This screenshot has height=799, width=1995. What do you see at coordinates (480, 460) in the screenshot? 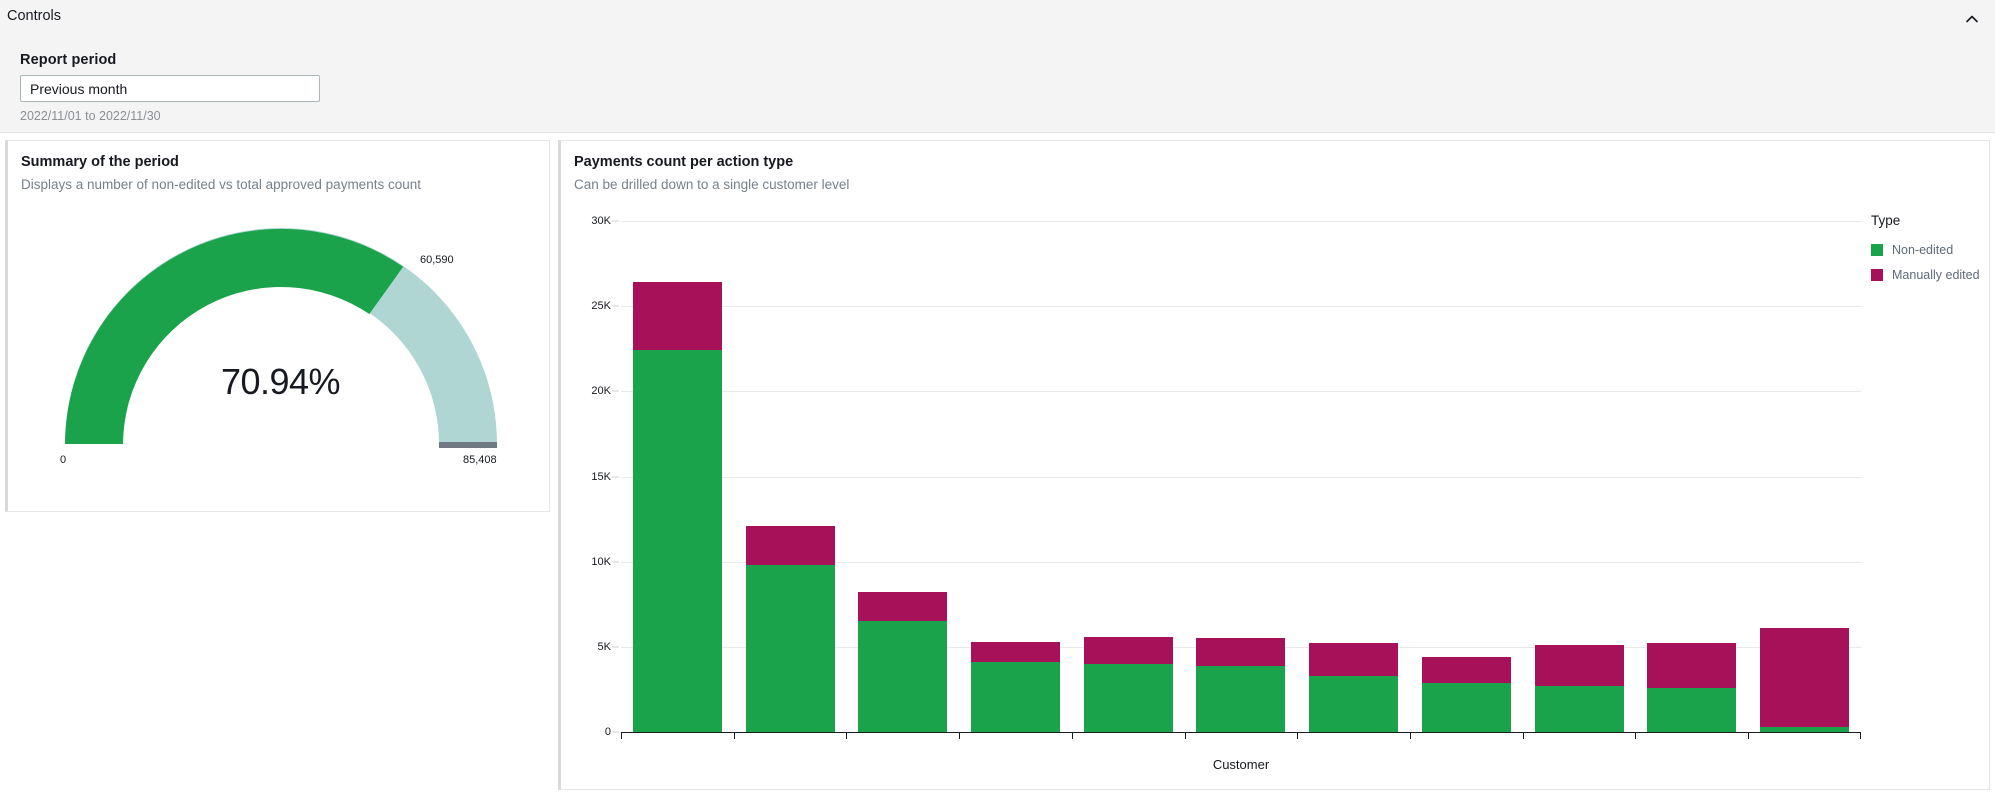
I see `gauge-max-label: 85,408` at bounding box center [480, 460].